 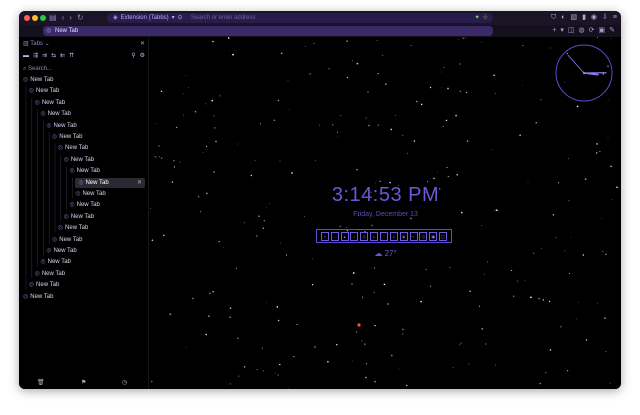 I want to click on shortcut-11-icon: ◇, so click(x=423, y=236).